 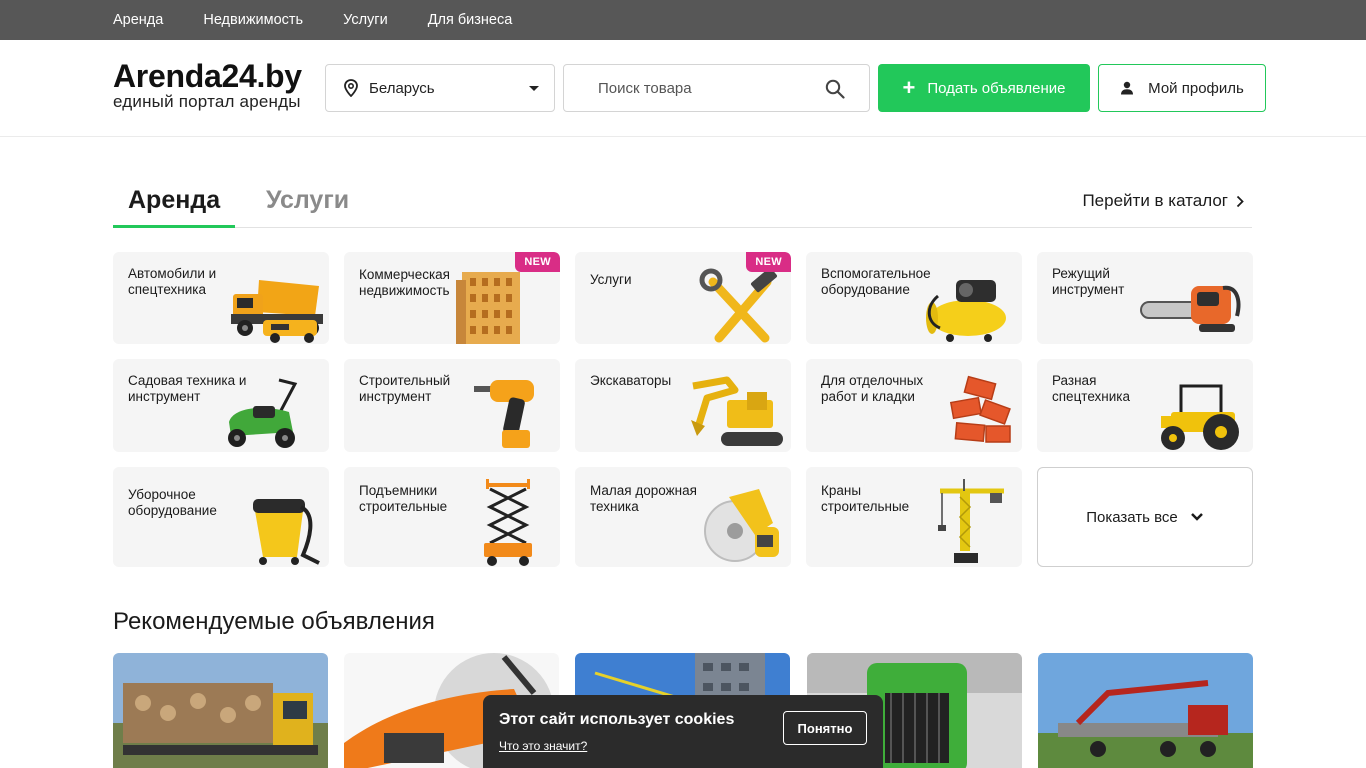 I want to click on chevron-right-icon, so click(x=1240, y=201).